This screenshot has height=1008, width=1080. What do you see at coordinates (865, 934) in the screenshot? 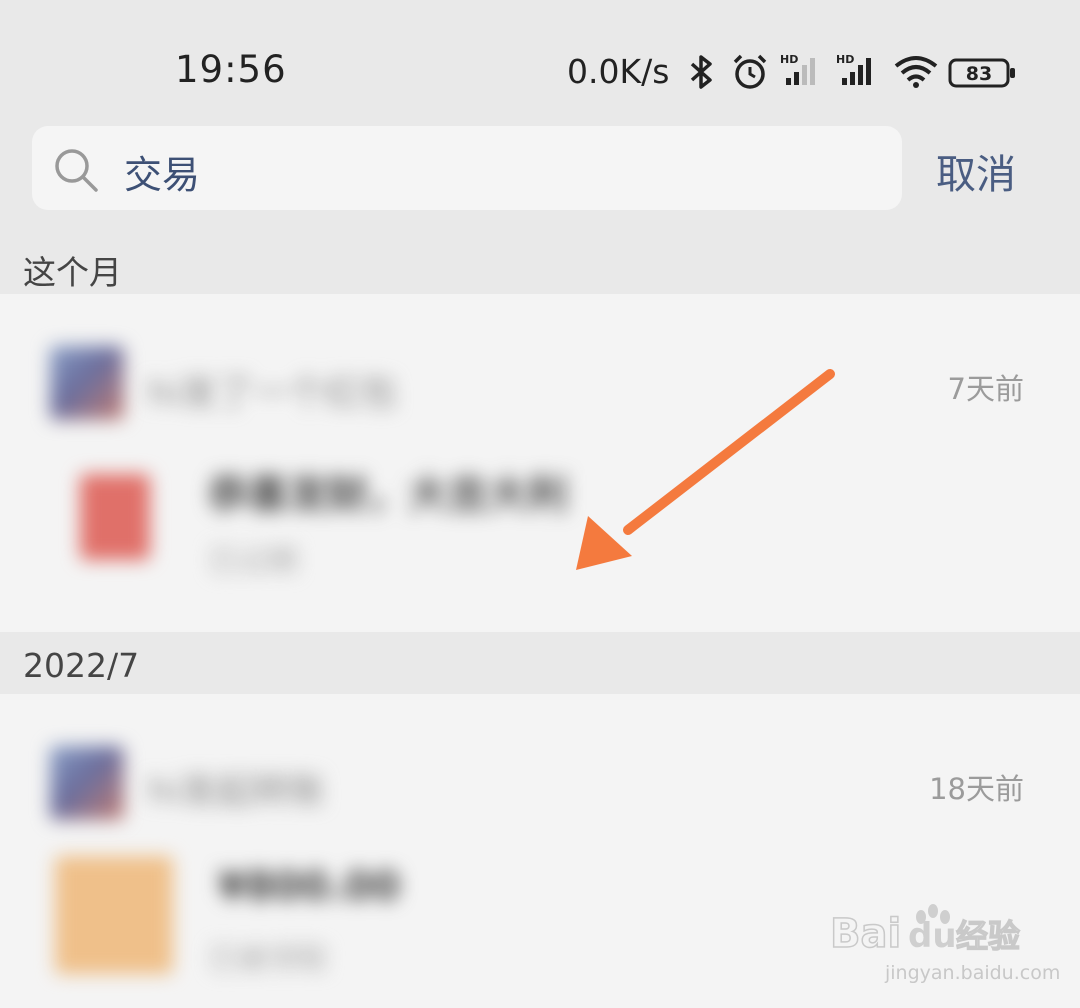
I see `svg-text: Bai` at bounding box center [865, 934].